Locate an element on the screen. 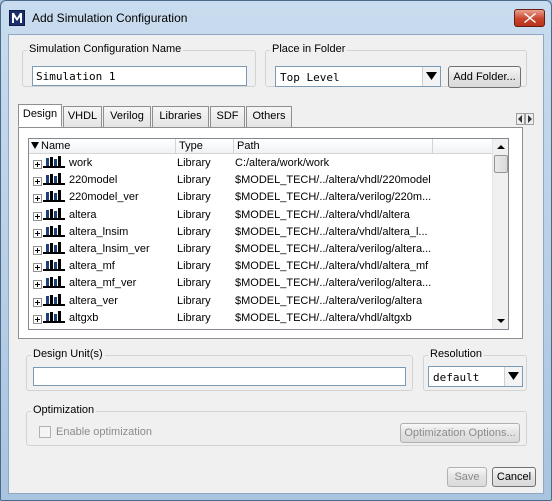  folder-select: Top Level is located at coordinates (358, 76).